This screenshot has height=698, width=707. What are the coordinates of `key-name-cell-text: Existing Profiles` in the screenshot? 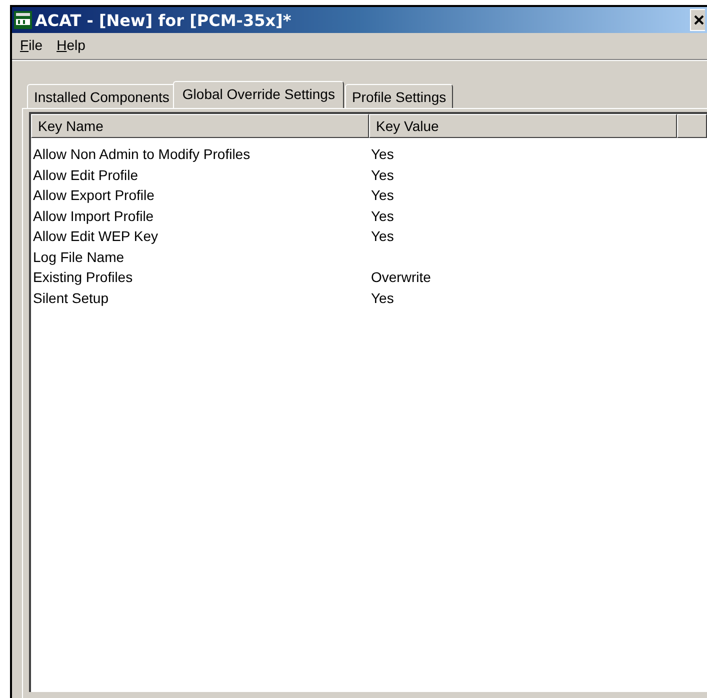 It's located at (82, 277).